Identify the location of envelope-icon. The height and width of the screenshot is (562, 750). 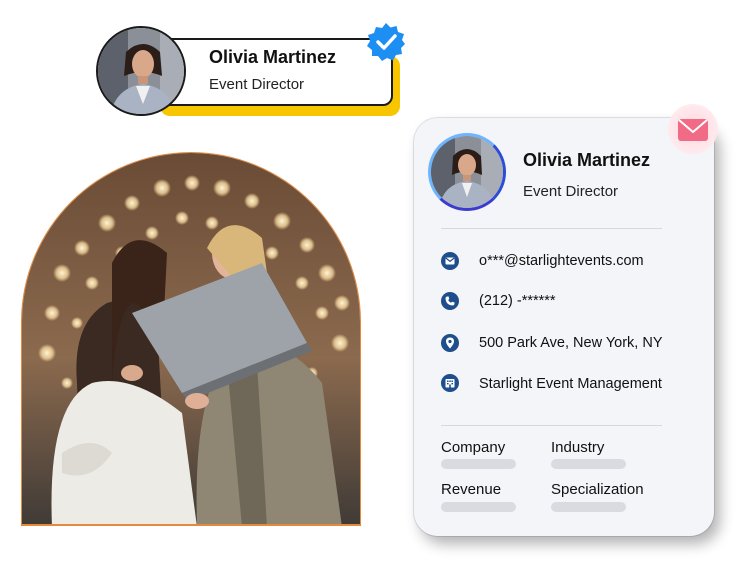
(693, 130).